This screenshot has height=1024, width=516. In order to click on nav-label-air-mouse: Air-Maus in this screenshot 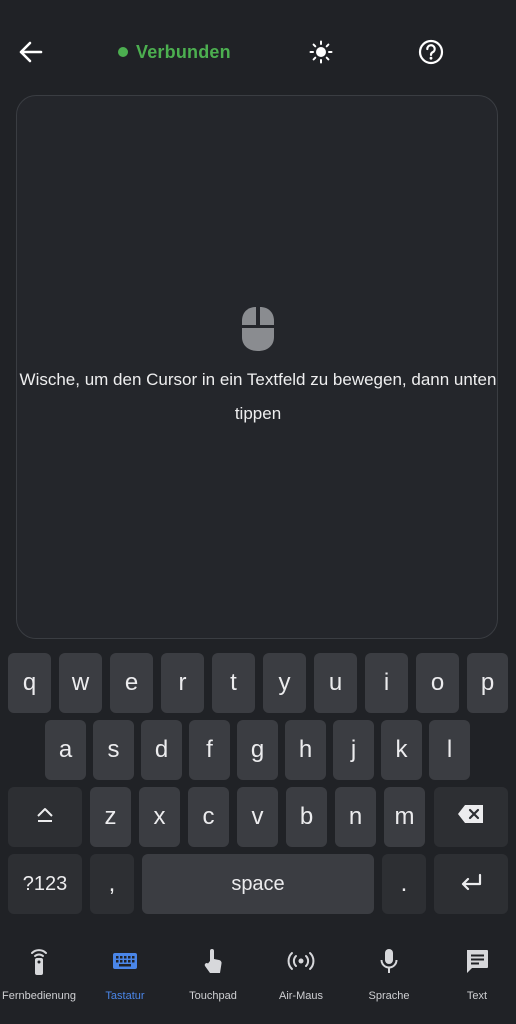, I will do `click(300, 996)`.